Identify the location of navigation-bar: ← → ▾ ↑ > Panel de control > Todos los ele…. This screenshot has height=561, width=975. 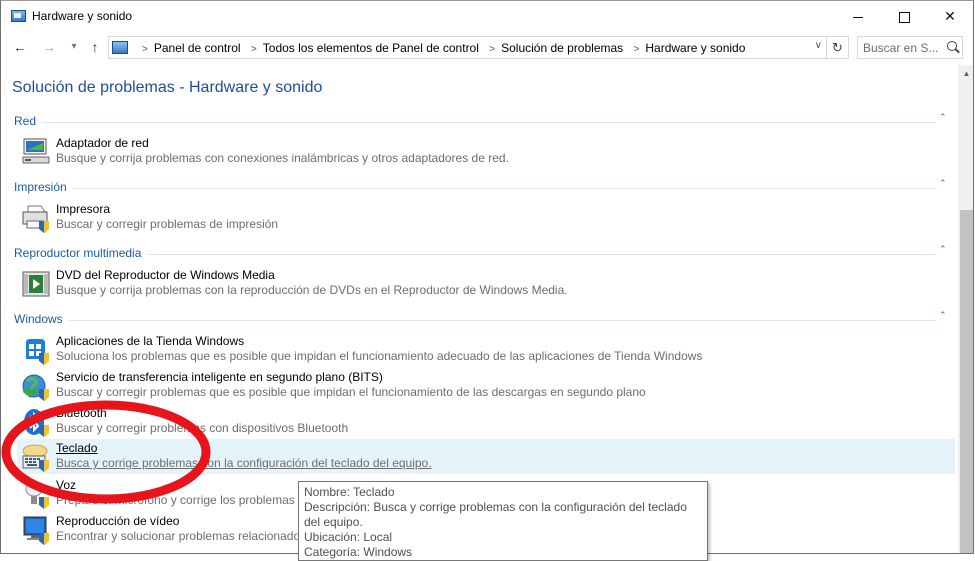
(487, 48).